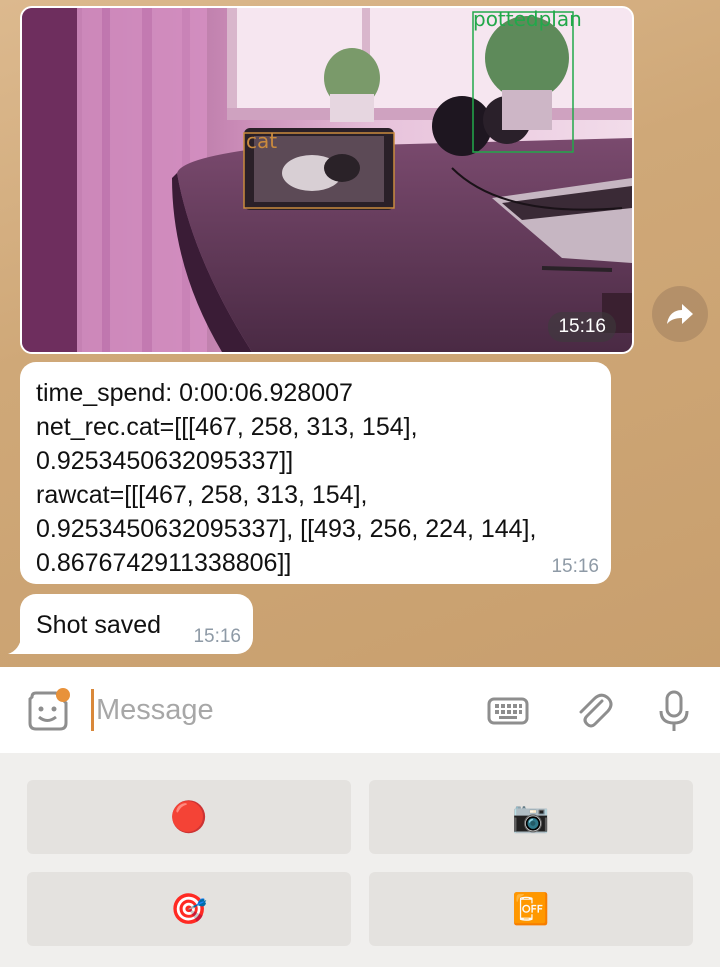 The height and width of the screenshot is (967, 720). I want to click on share-button, so click(680, 314).